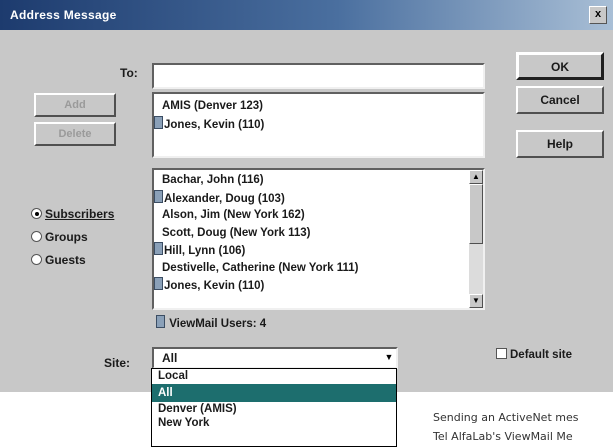  I want to click on cancel-button: Cancel, so click(560, 100).